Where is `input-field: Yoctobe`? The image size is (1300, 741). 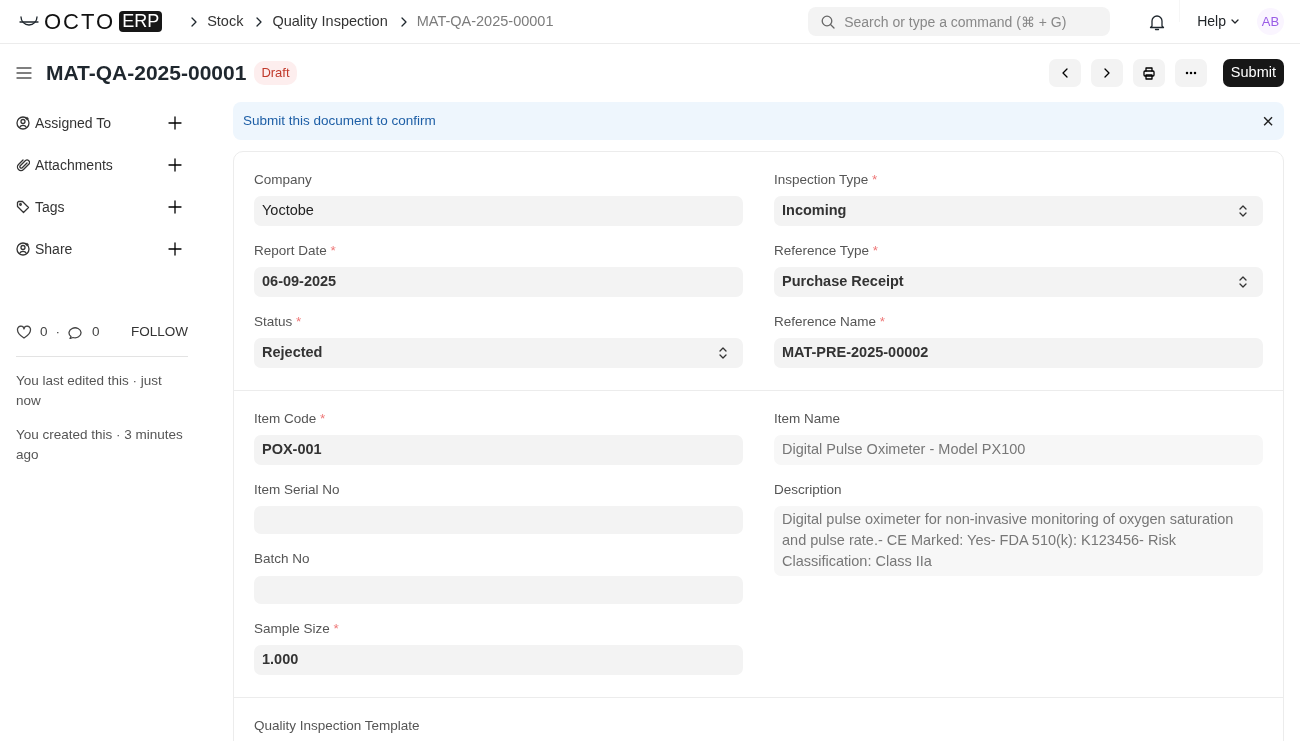
input-field: Yoctobe is located at coordinates (498, 211).